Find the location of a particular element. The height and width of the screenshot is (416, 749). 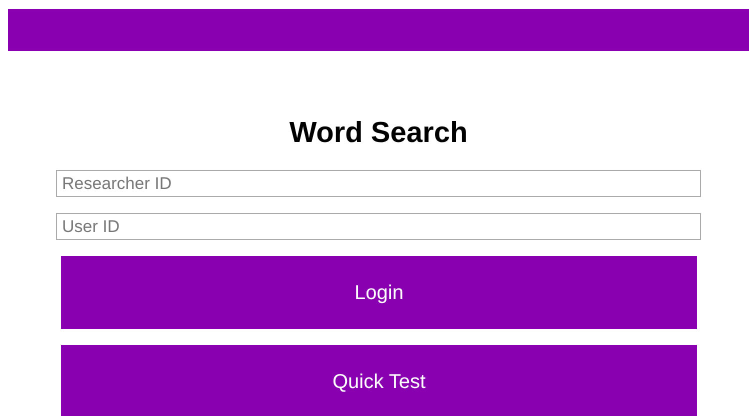

login-button: Login is located at coordinates (379, 292).